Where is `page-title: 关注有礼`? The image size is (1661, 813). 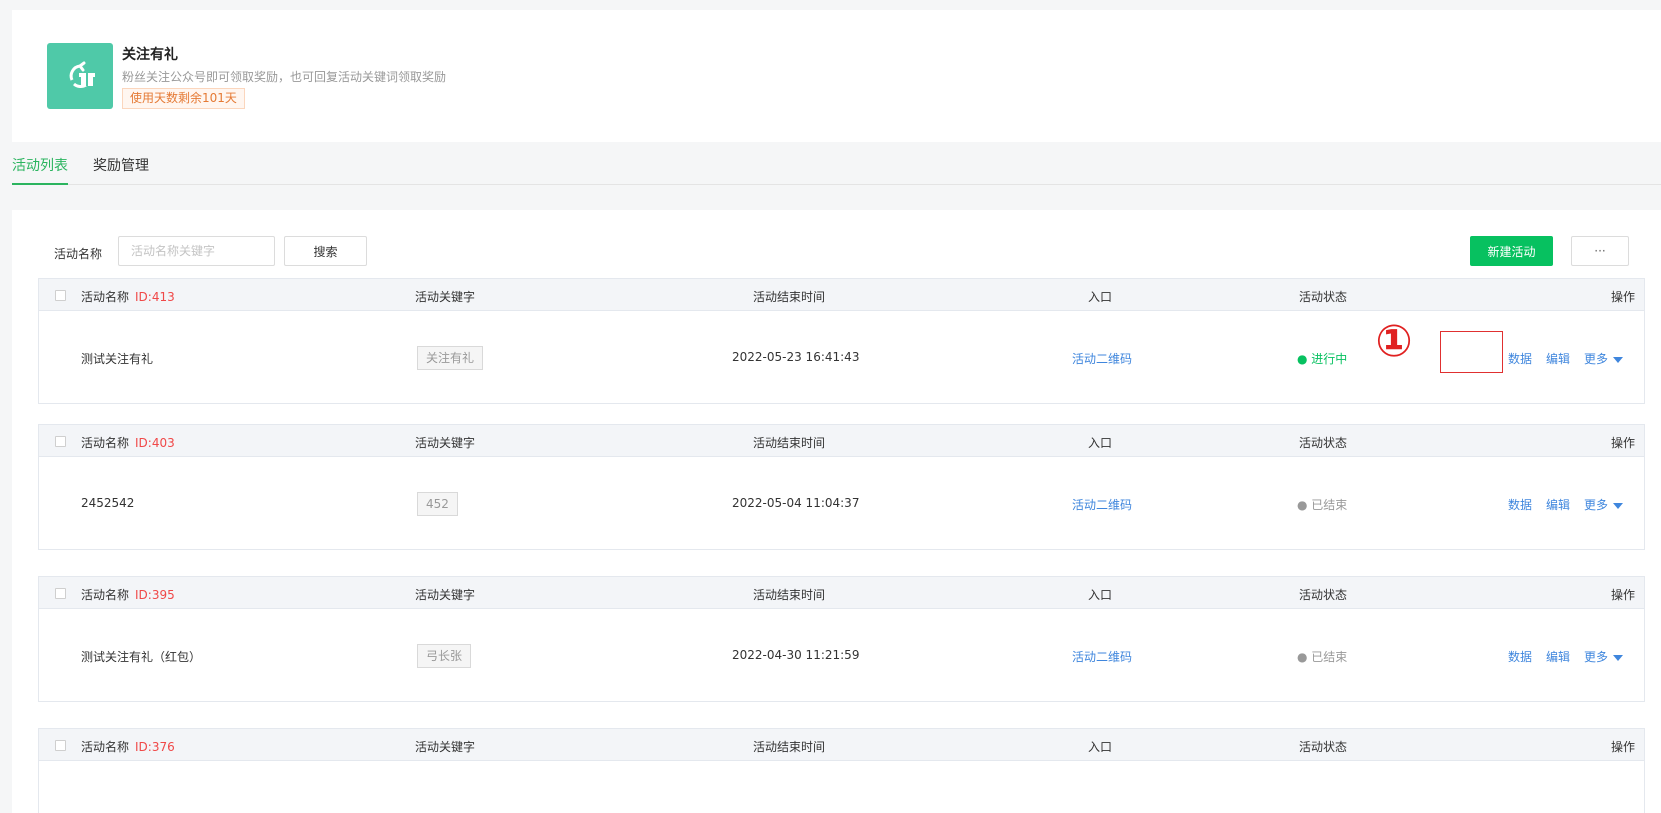
page-title: 关注有礼 is located at coordinates (150, 55).